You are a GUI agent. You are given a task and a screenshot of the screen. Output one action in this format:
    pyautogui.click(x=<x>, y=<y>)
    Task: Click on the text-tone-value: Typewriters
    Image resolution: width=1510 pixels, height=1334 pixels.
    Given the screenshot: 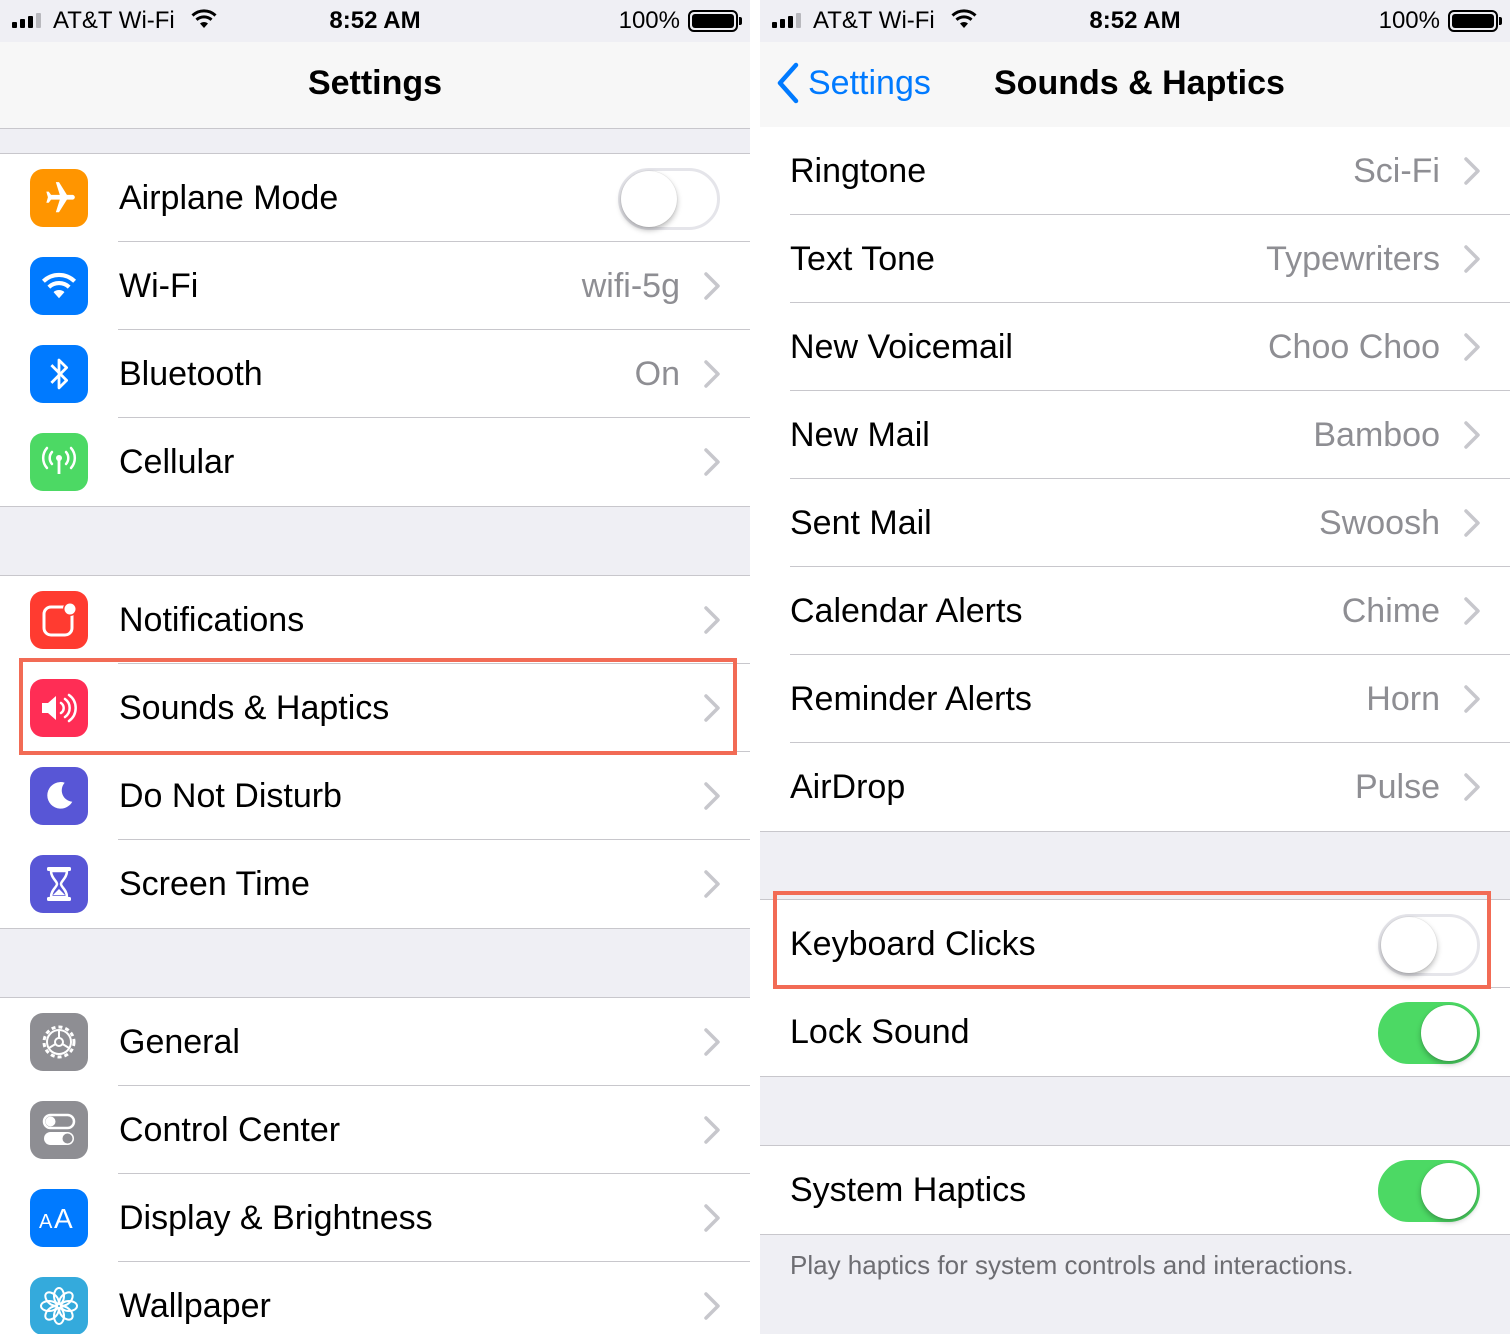 What is the action you would take?
    pyautogui.click(x=1353, y=258)
    